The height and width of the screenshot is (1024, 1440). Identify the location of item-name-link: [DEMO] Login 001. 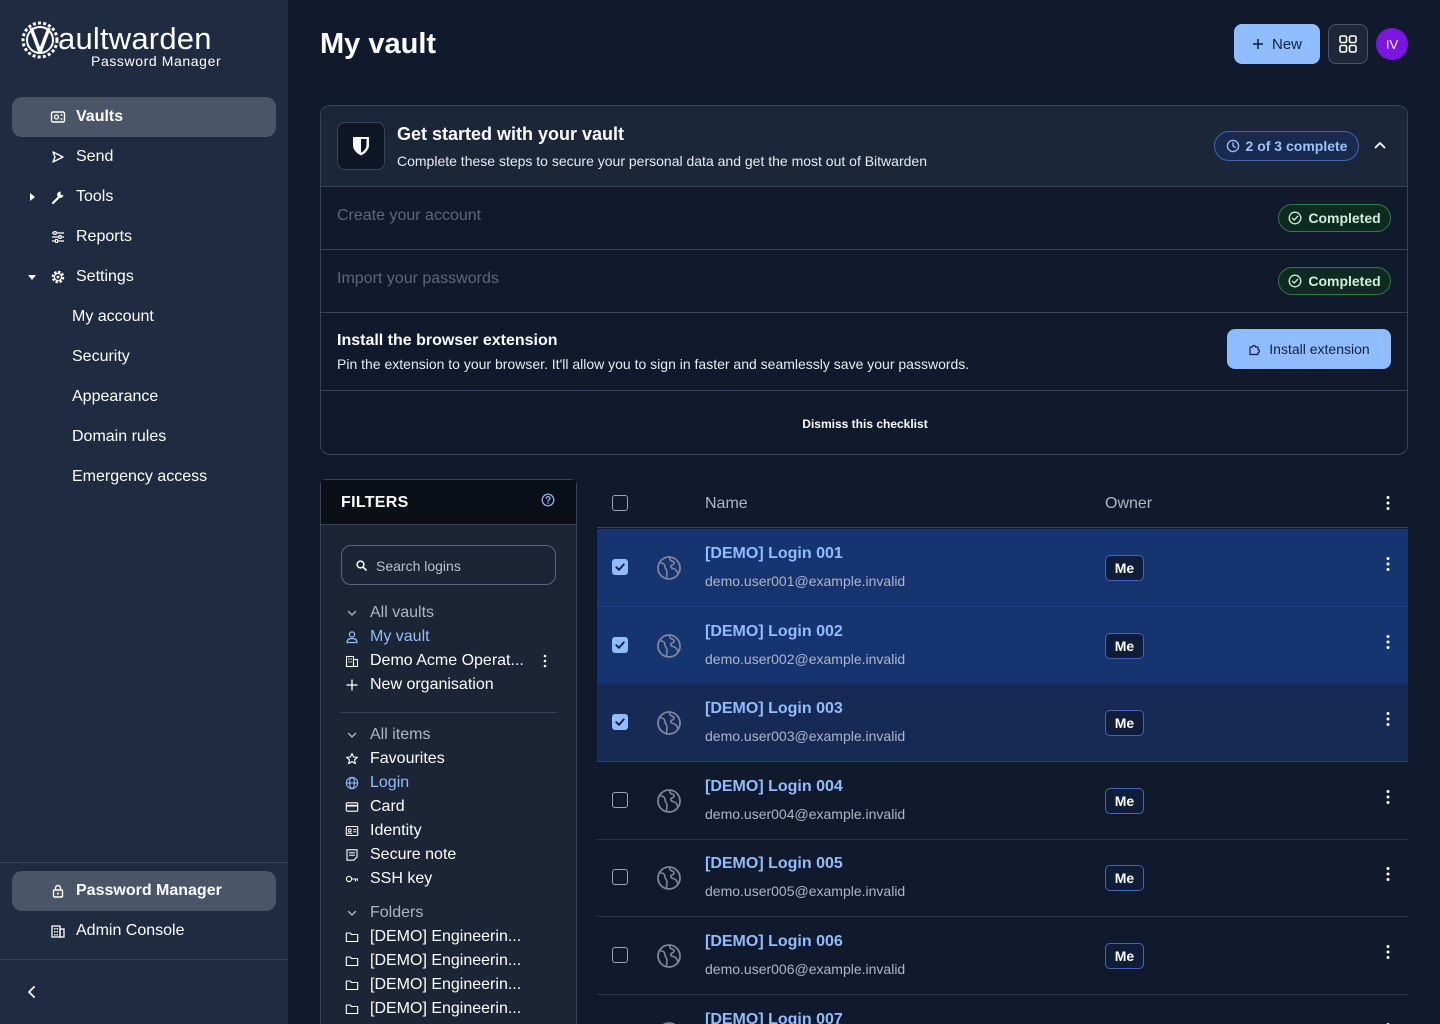
(774, 554).